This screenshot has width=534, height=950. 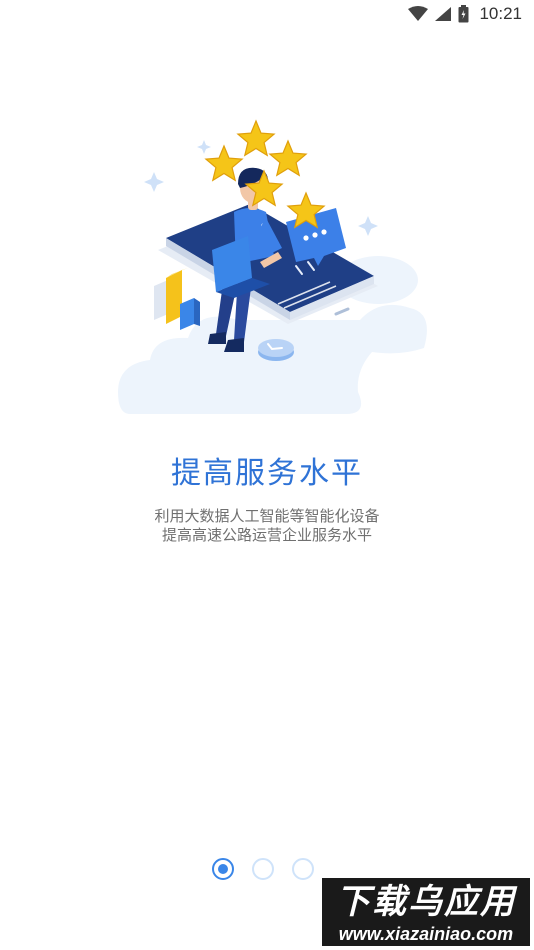 What do you see at coordinates (267, 516) in the screenshot?
I see `description-line-1: 利用大数据人工智能等智能化设备` at bounding box center [267, 516].